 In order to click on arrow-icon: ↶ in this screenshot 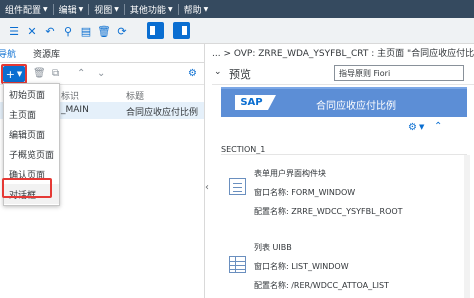, I will do `click(50, 31)`.